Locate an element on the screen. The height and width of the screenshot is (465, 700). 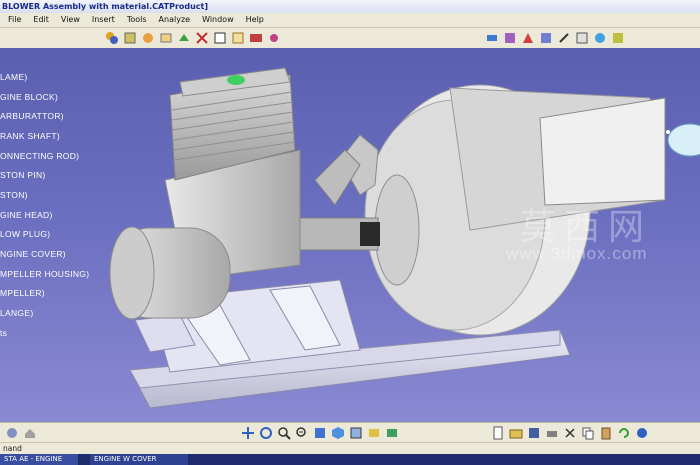
command-status: nand is located at coordinates (350, 448).